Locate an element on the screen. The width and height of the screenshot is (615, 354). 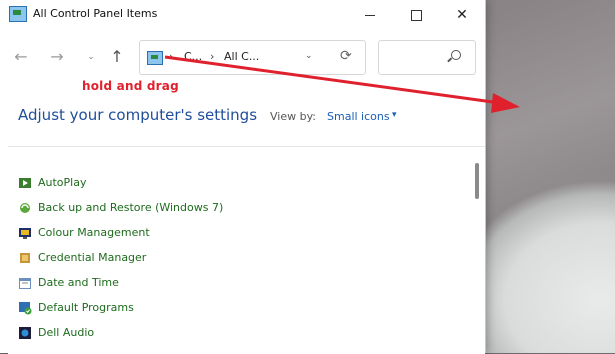
view-by-label: View by: is located at coordinates (293, 116).